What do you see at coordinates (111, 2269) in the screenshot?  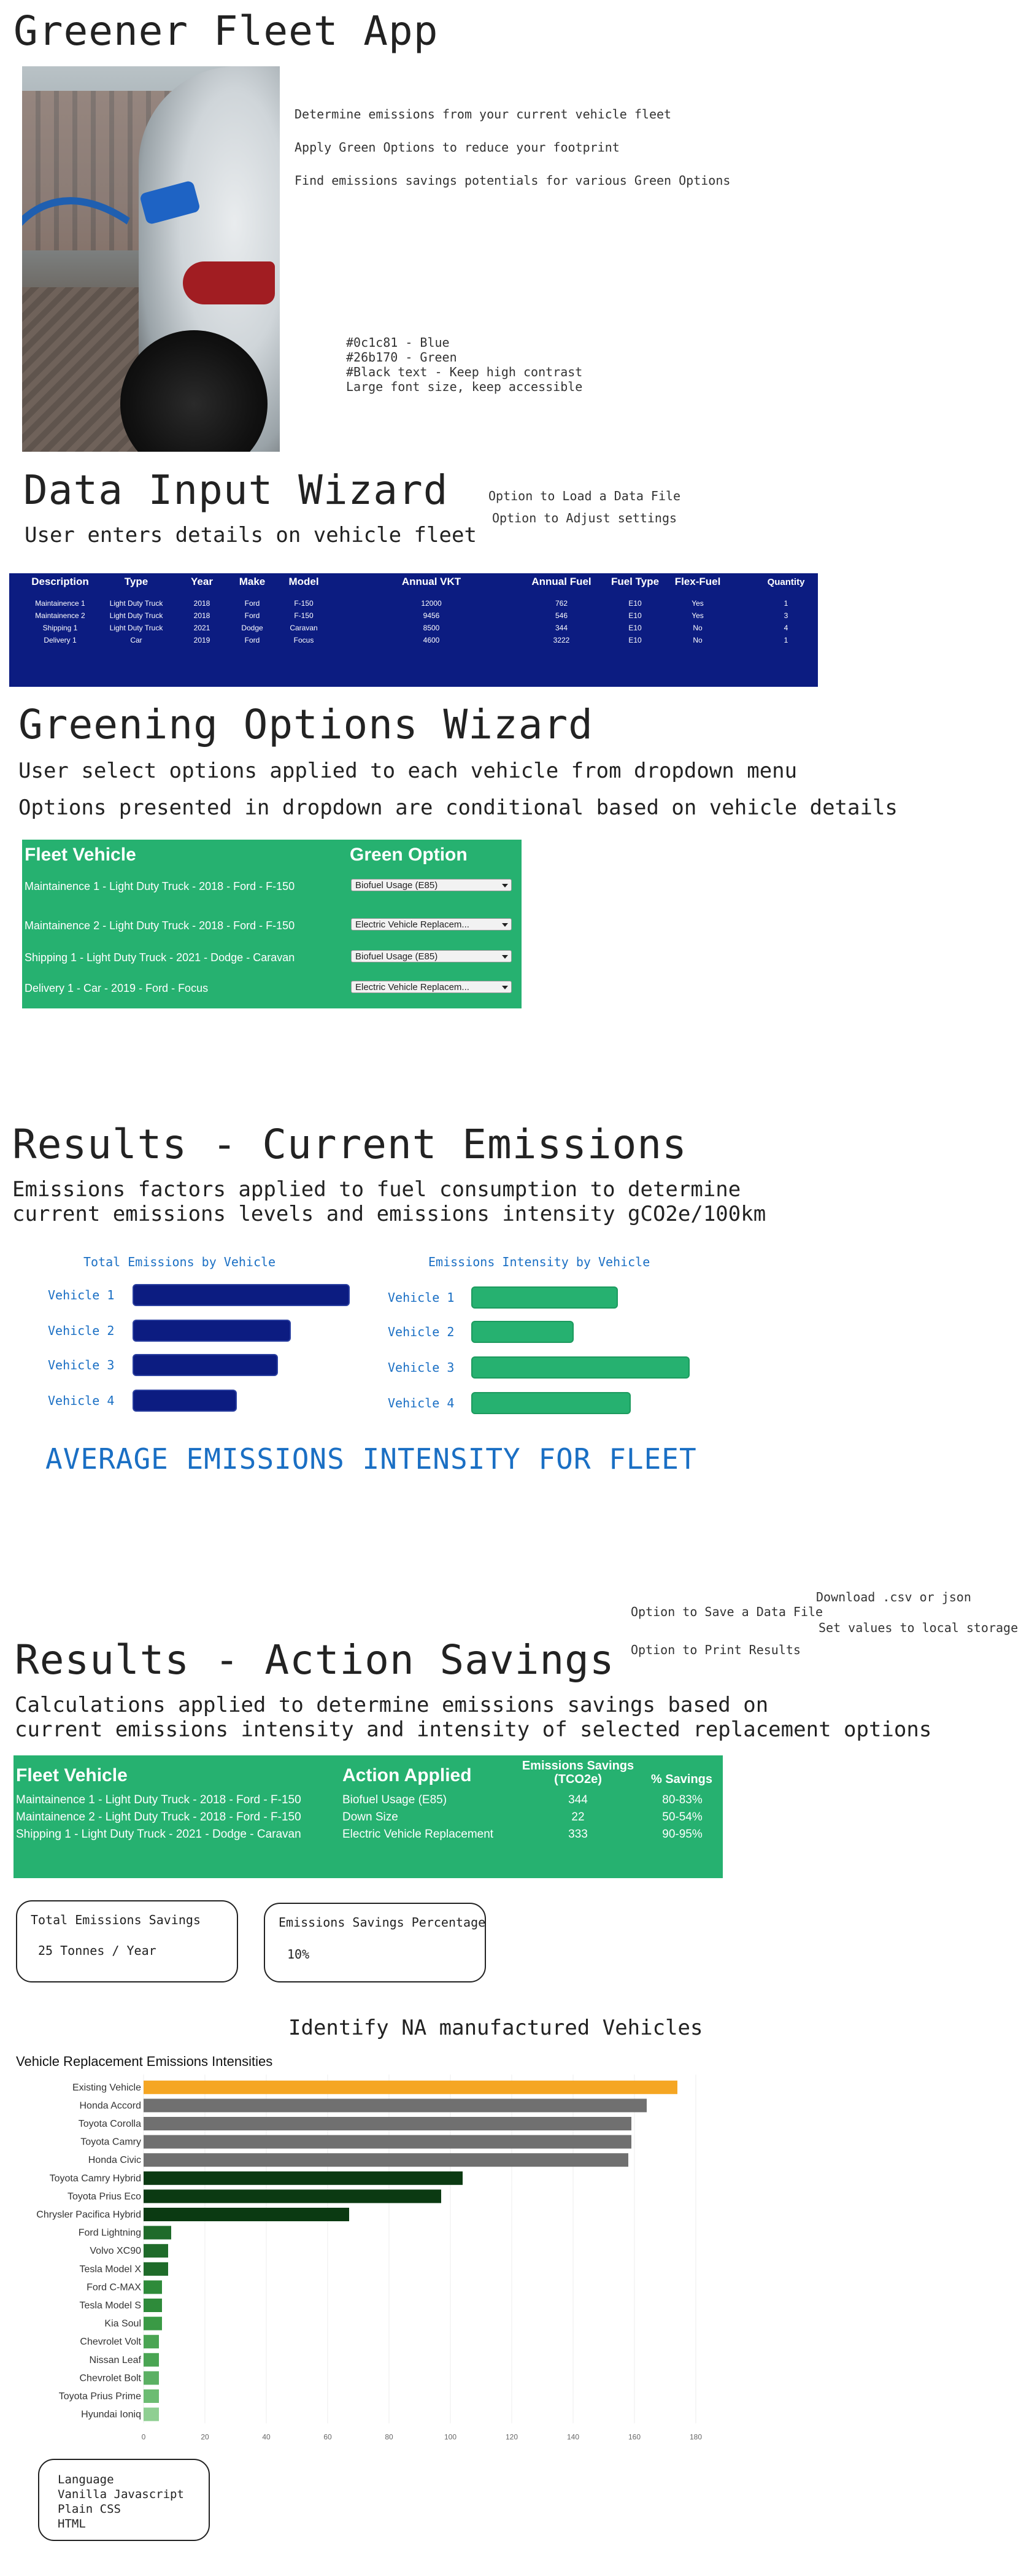 I see `category-label: Tesla Model X` at bounding box center [111, 2269].